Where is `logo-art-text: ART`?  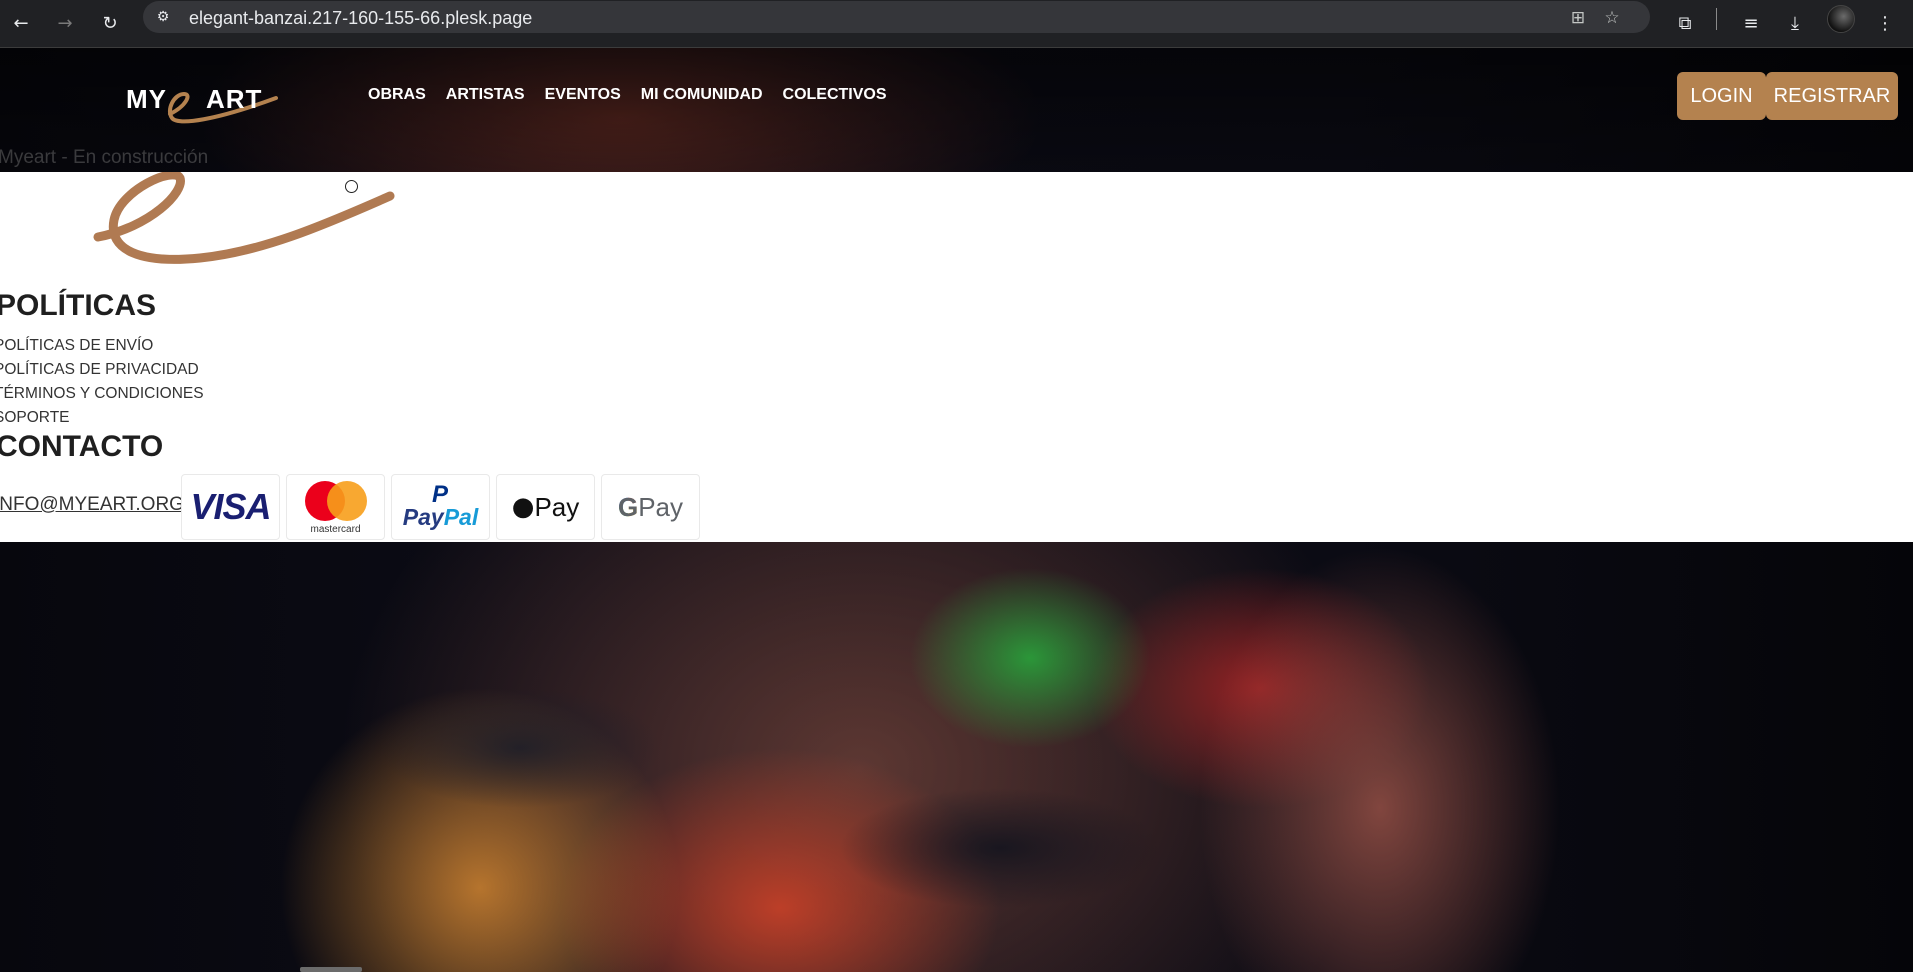 logo-art-text: ART is located at coordinates (234, 99).